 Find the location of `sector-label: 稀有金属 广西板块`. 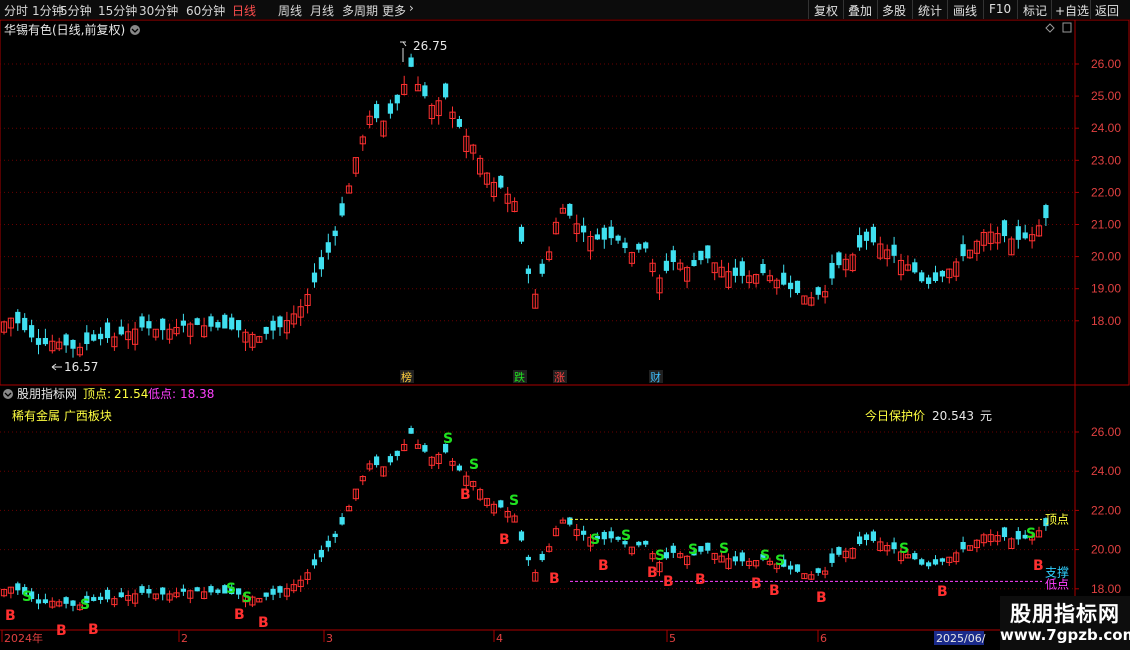

sector-label: 稀有金属 广西板块 is located at coordinates (62, 415).